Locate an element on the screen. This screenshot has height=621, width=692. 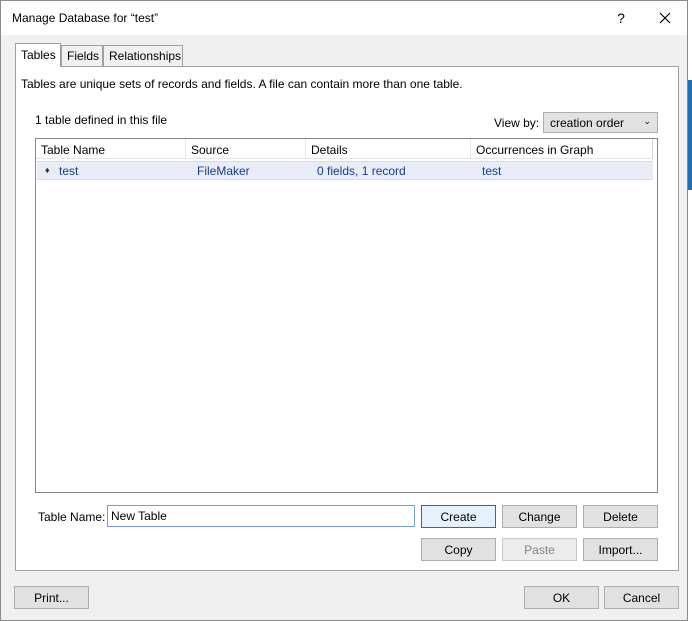
view-by-select: creation order ⌄ is located at coordinates (600, 122).